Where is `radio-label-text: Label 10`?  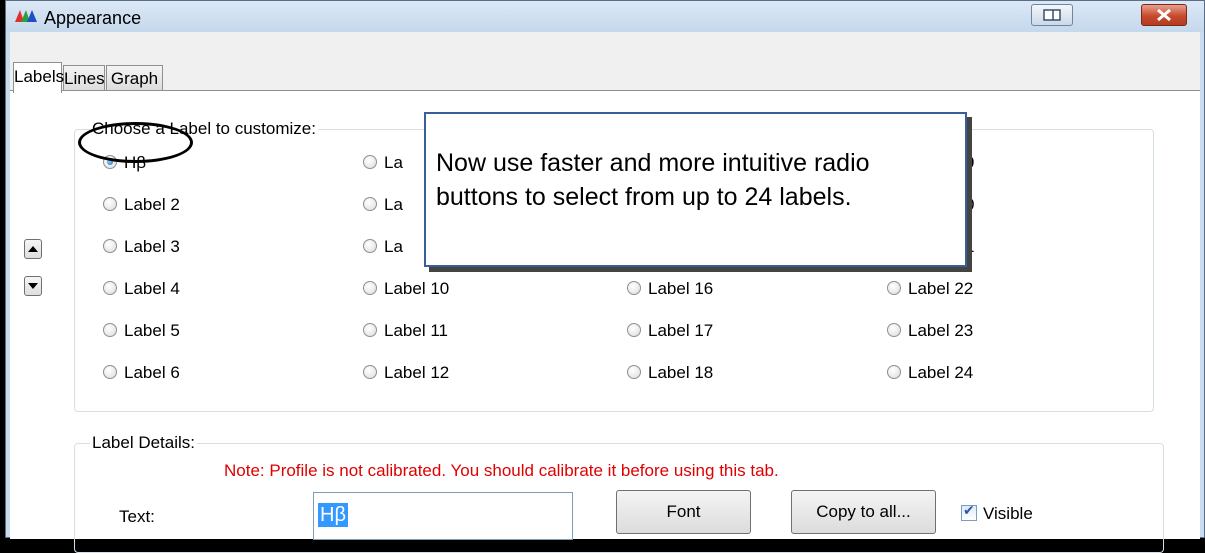 radio-label-text: Label 10 is located at coordinates (417, 288).